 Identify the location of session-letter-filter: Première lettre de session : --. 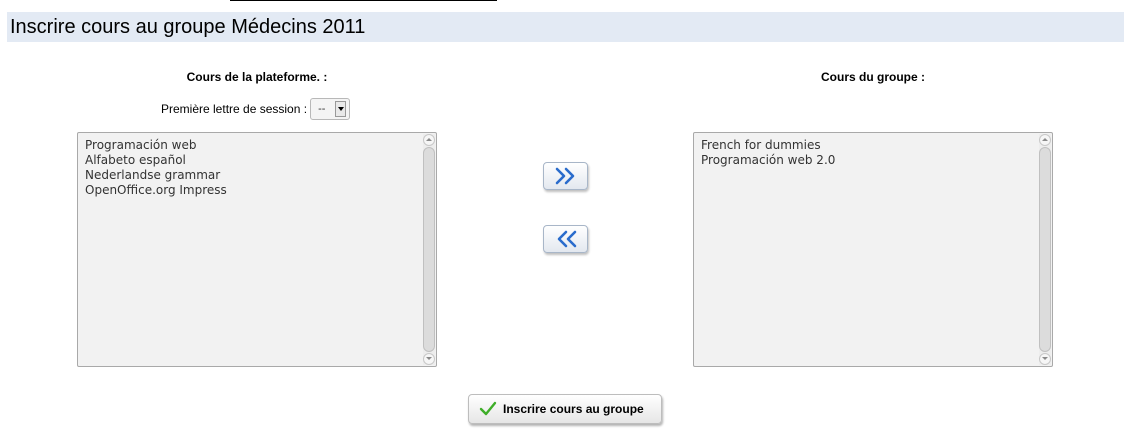
(256, 109).